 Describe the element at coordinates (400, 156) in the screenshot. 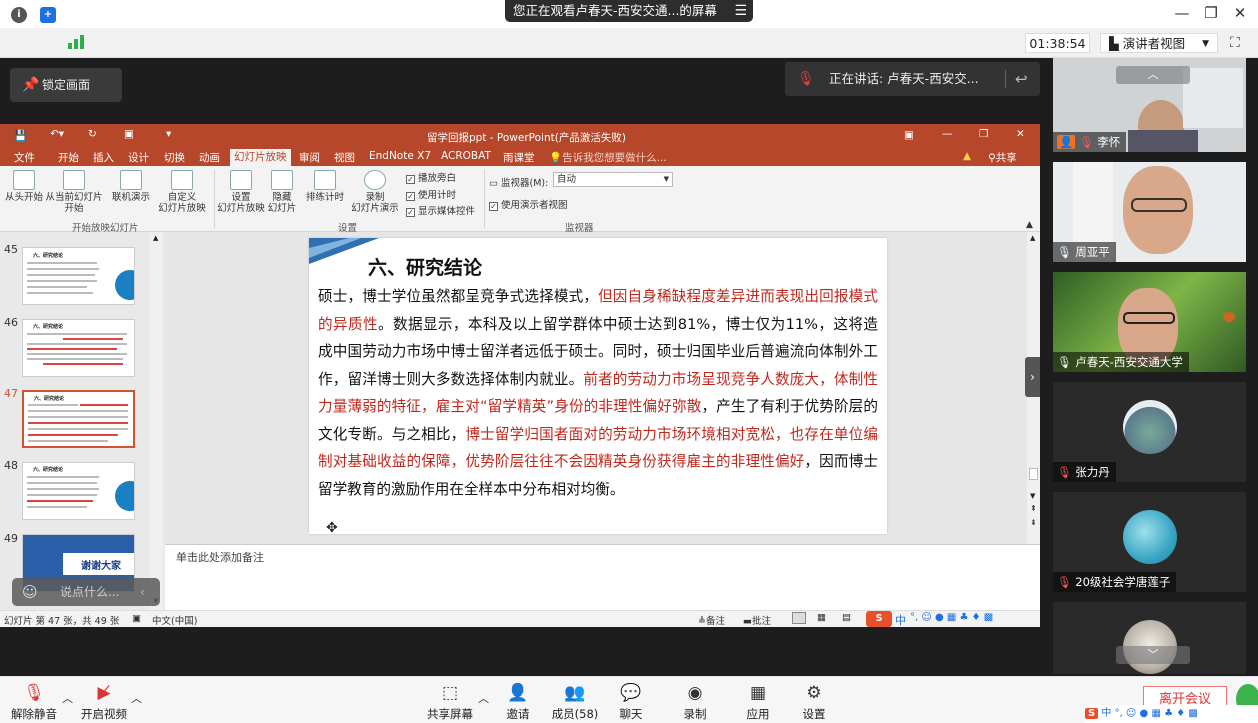

I see `tab-endnote: EndNote X7` at that location.